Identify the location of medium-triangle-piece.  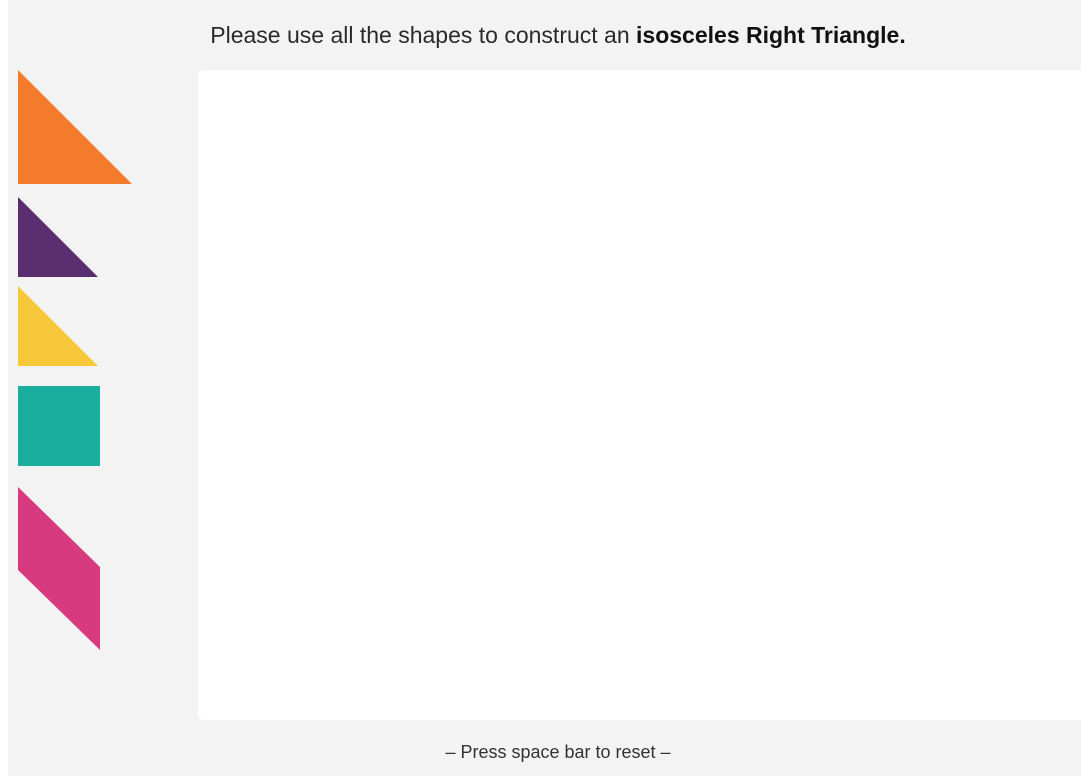
(58, 237).